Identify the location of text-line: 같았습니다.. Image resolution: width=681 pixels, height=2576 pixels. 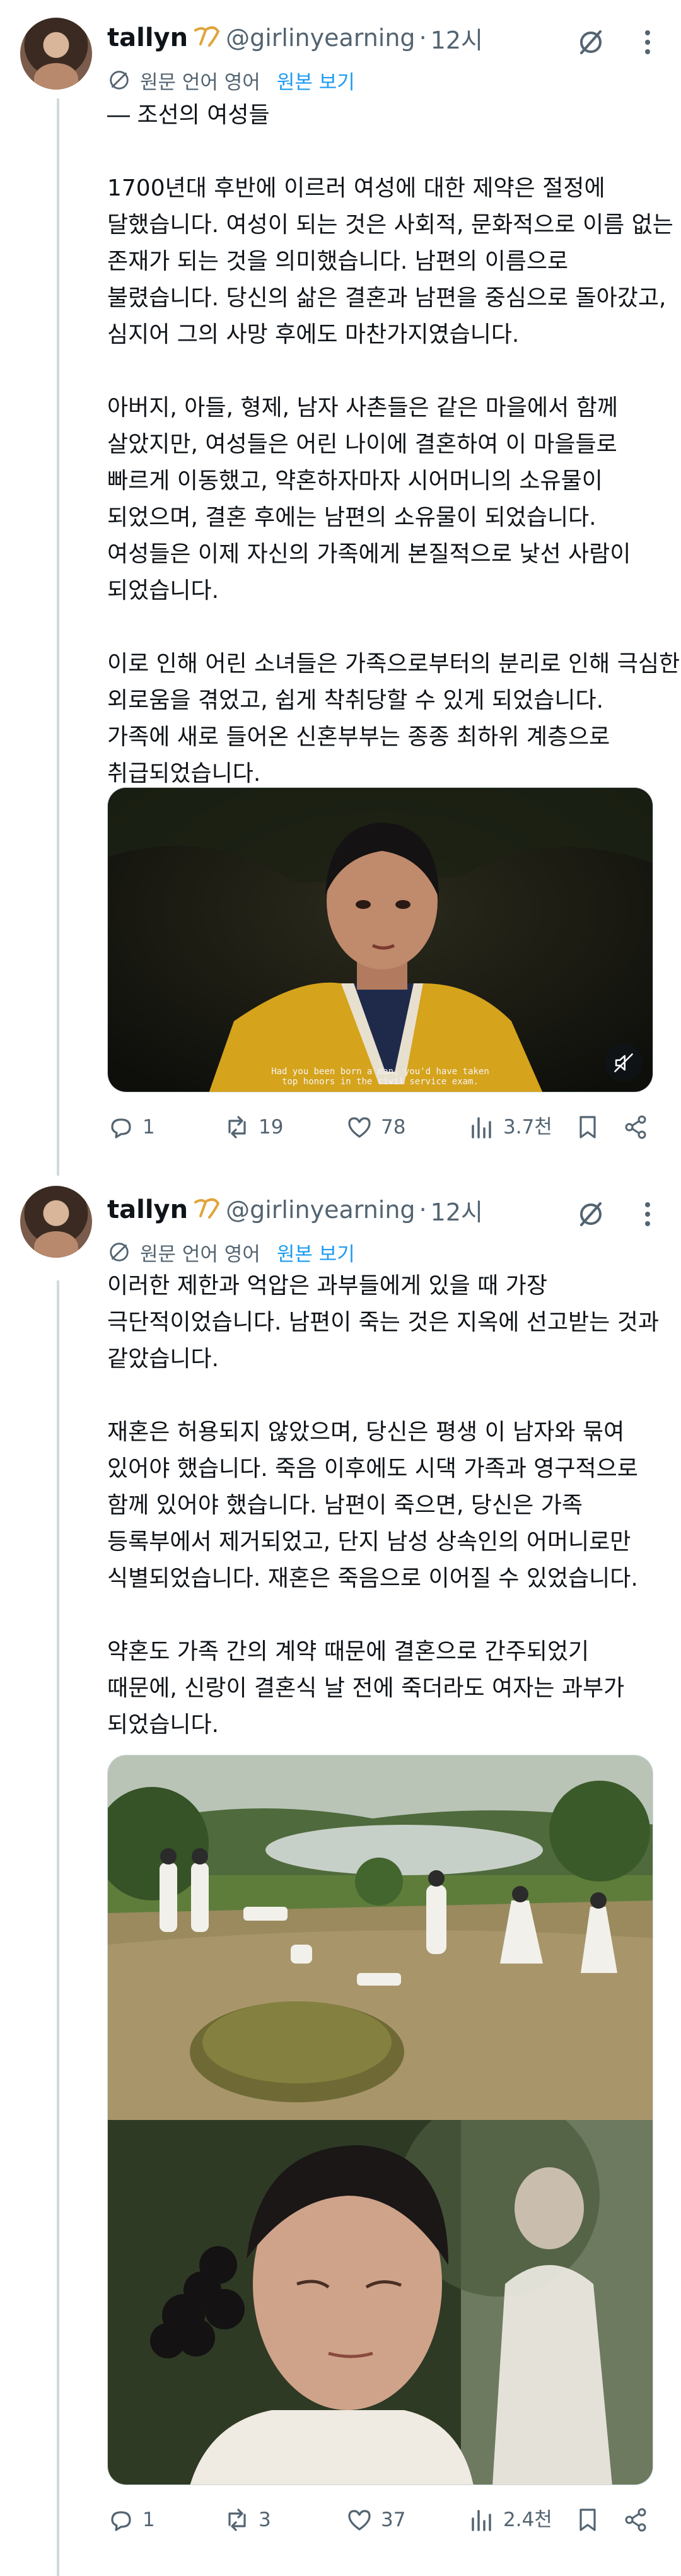
(163, 1359).